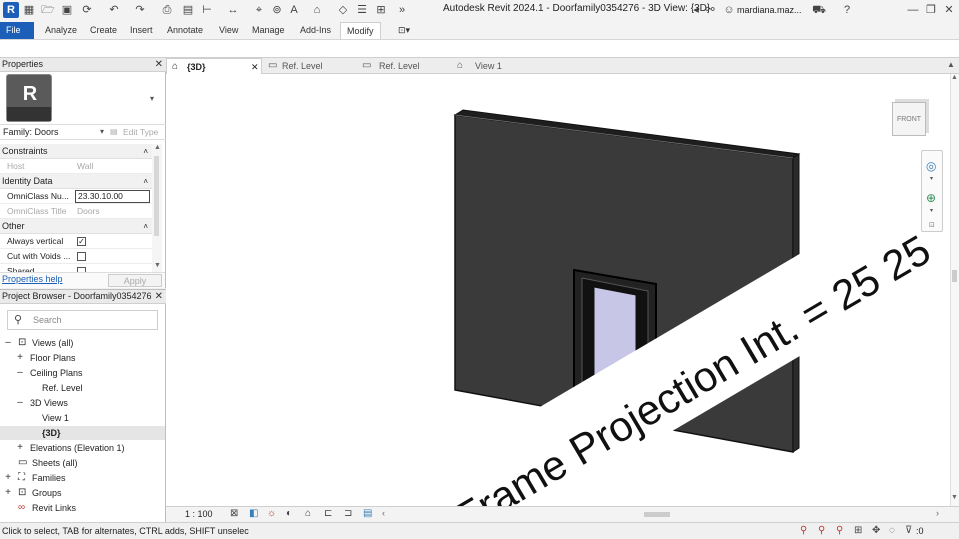 This screenshot has width=959, height=539. Describe the element at coordinates (77, 448) in the screenshot. I see `tree-elevations: Elevations (Elevation 1)` at that location.